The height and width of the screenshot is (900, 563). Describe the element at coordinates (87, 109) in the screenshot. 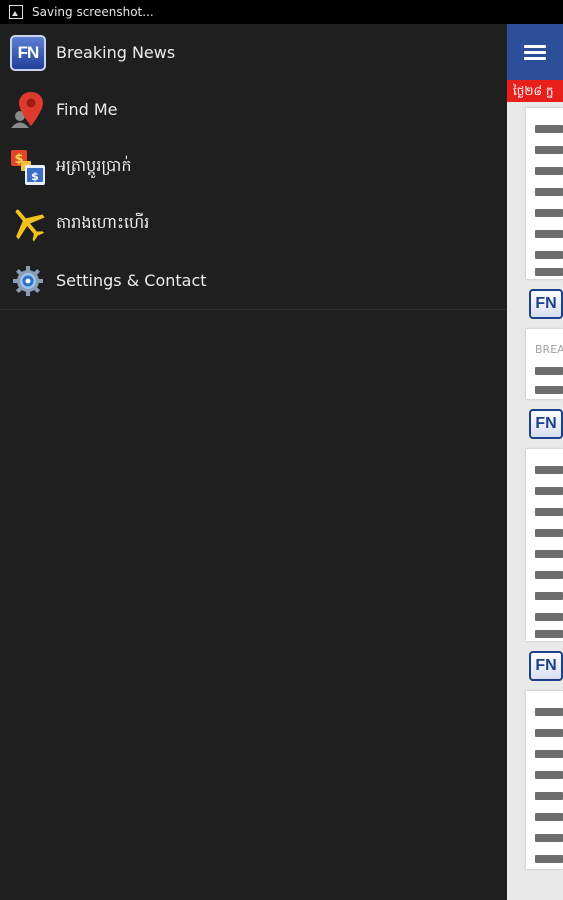

I see `drawer-item-label: Find Me` at that location.